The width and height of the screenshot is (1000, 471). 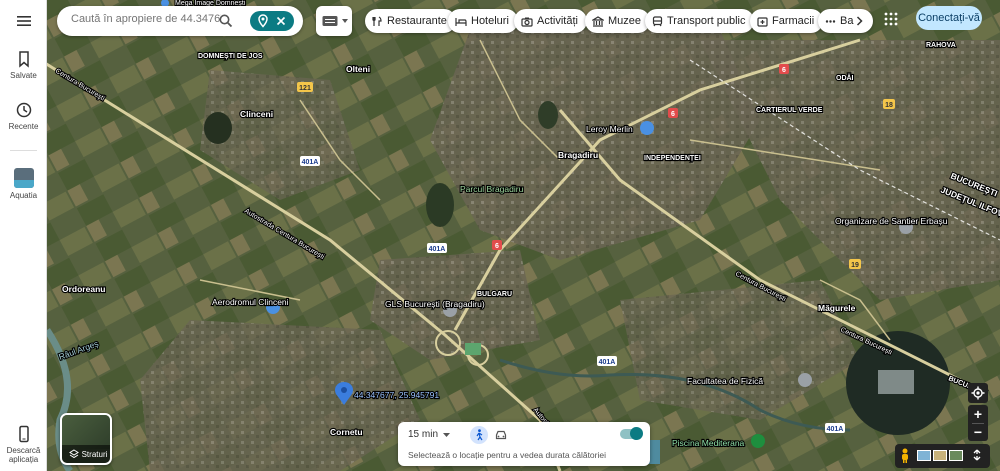 I want to click on chip-muzee: Muzee, so click(x=618, y=21).